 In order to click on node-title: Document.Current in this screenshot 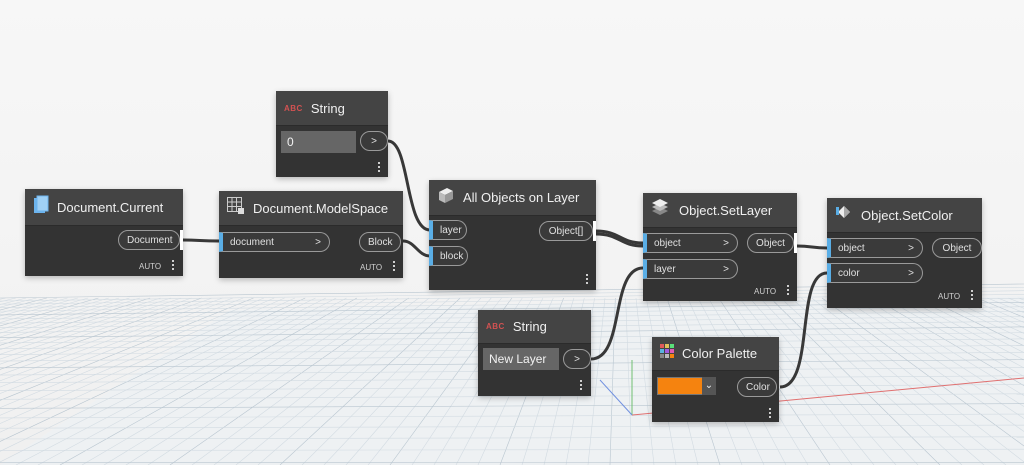, I will do `click(110, 207)`.